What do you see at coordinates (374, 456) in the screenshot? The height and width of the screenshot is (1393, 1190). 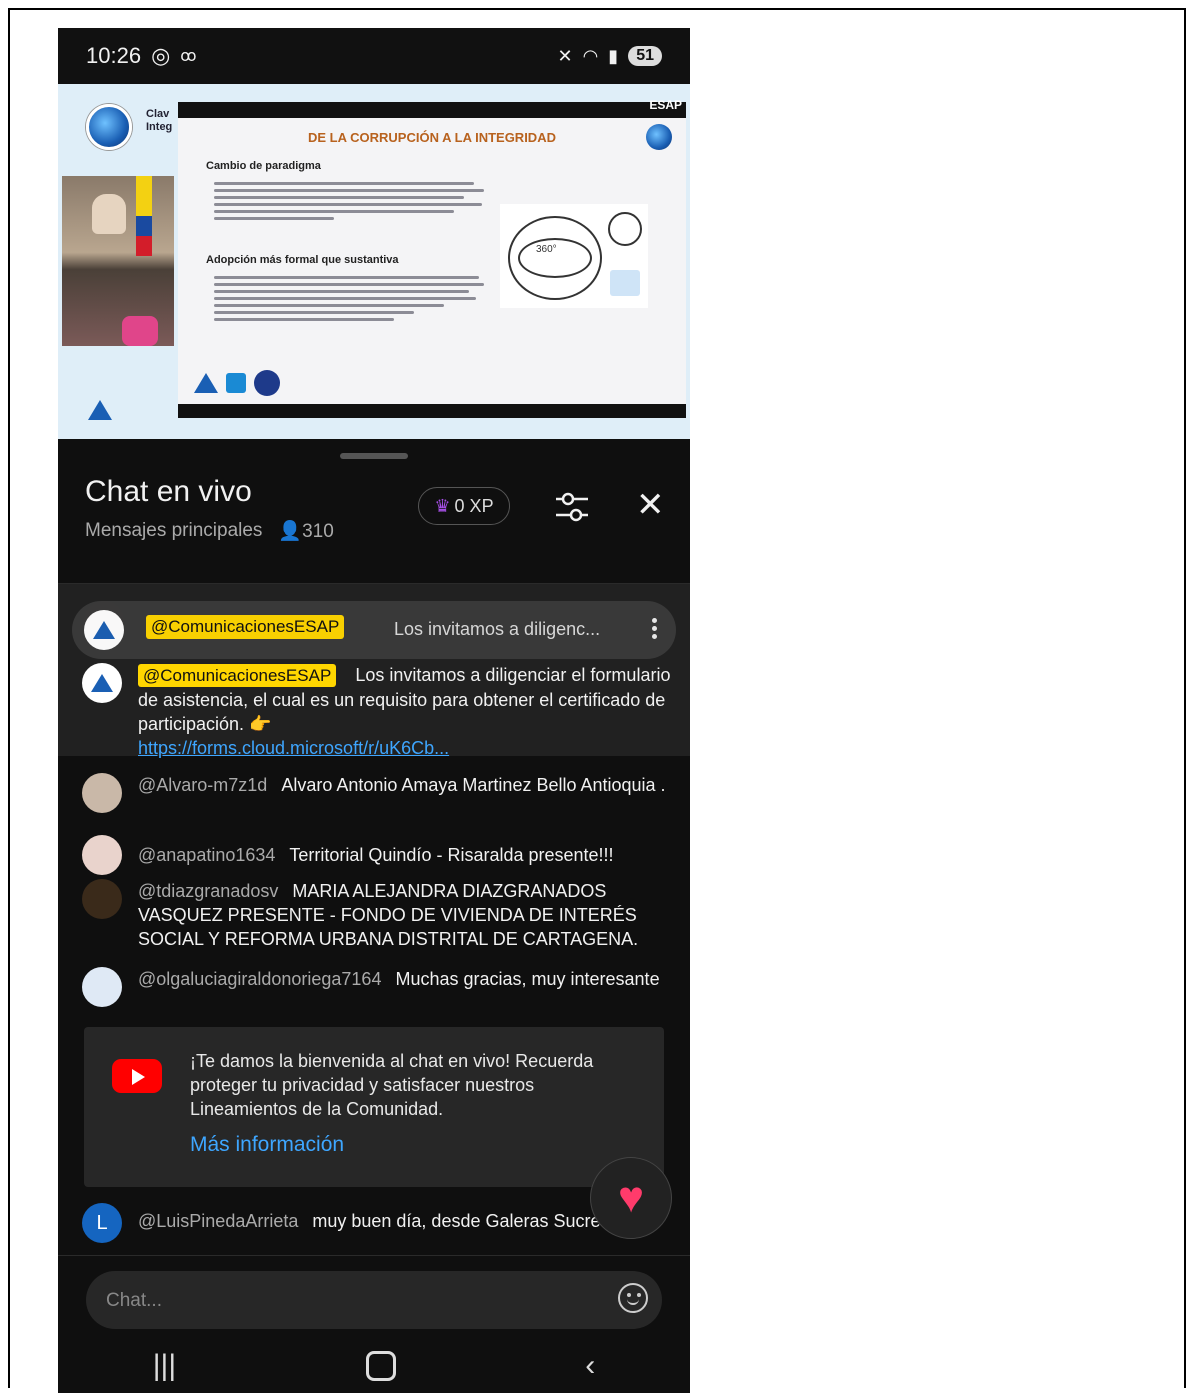 I see `drag-handle` at bounding box center [374, 456].